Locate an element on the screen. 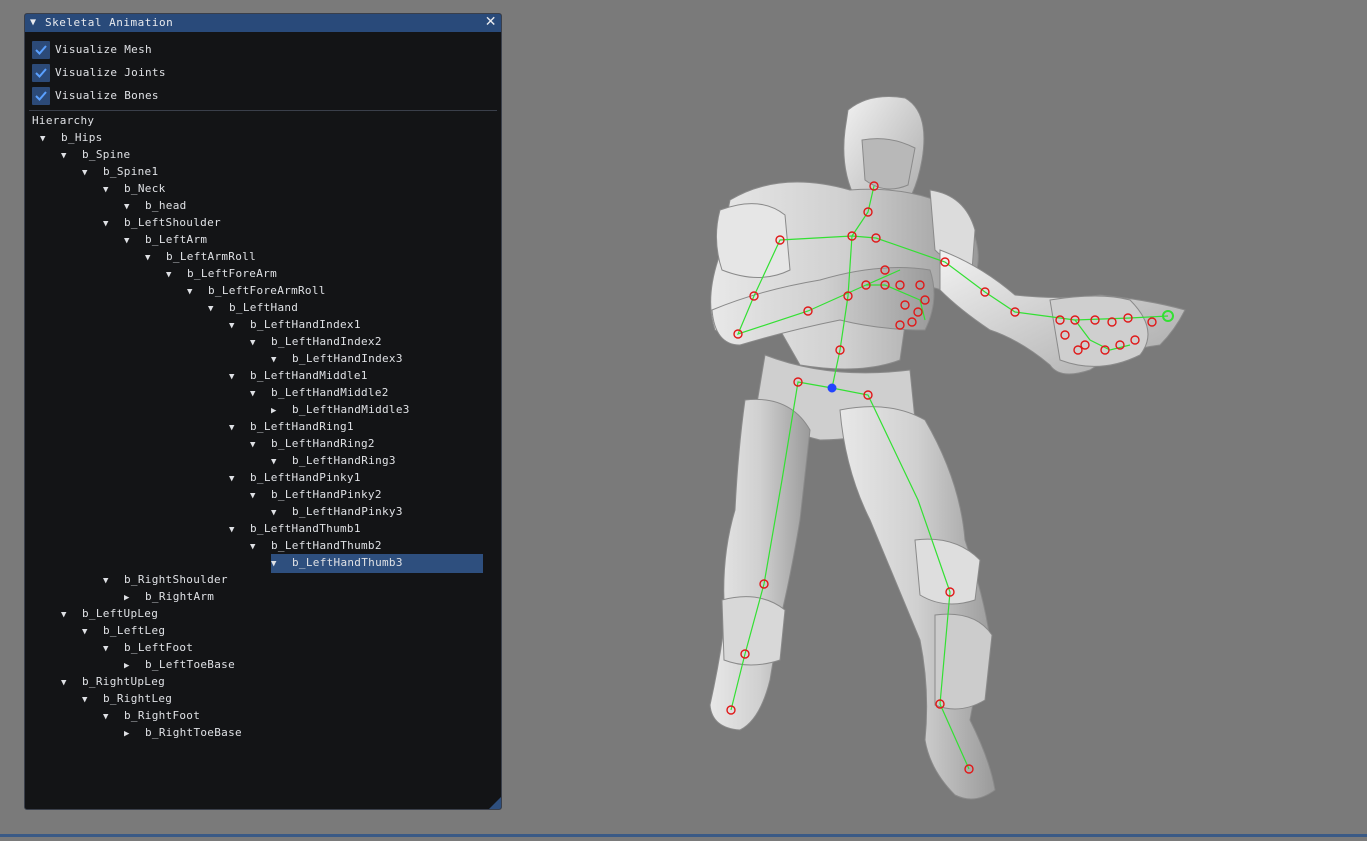 The image size is (1367, 841). tree-node-content: ▼ b_LeftShoulder is located at coordinates (162, 222).